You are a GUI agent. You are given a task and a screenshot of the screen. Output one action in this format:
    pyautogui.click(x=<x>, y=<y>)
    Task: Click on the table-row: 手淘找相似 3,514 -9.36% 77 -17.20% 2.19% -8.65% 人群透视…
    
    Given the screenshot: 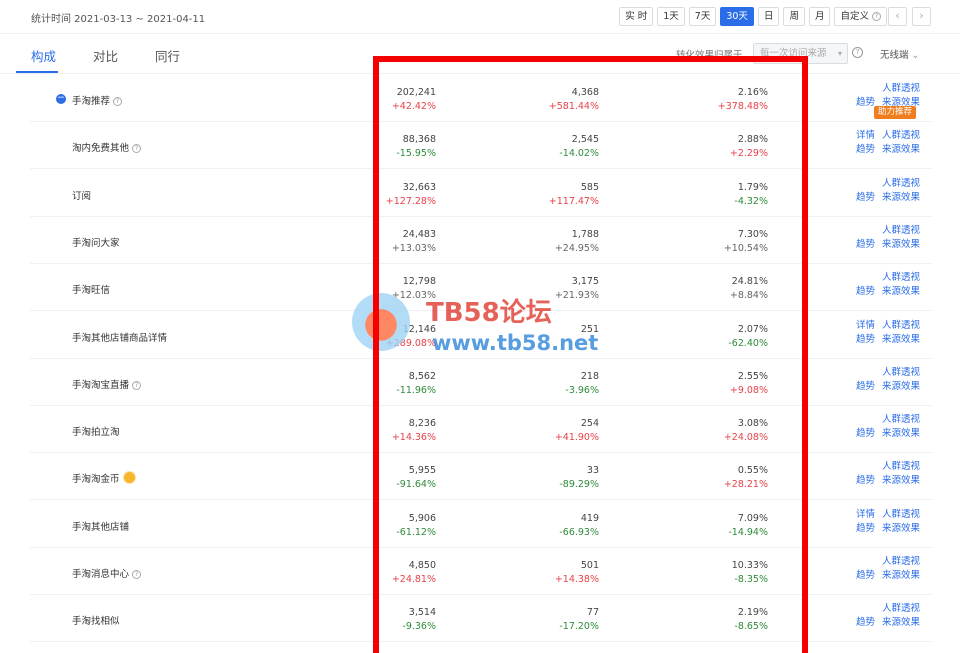 What is the action you would take?
    pyautogui.click(x=481, y=619)
    